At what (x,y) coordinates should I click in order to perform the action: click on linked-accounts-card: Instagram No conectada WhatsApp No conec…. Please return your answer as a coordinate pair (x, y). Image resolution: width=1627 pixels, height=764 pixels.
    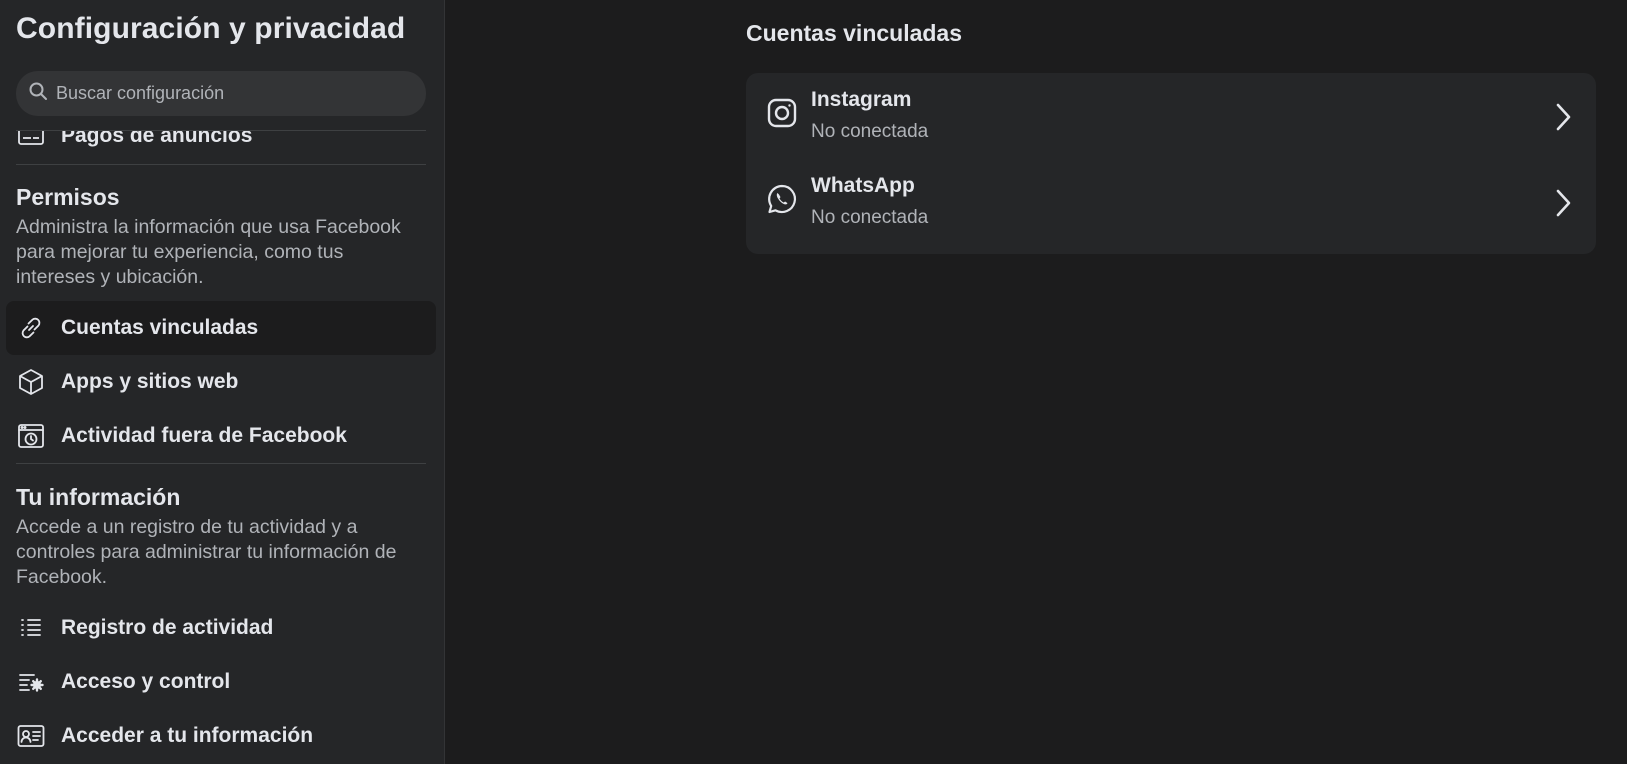
    Looking at the image, I should click on (1171, 163).